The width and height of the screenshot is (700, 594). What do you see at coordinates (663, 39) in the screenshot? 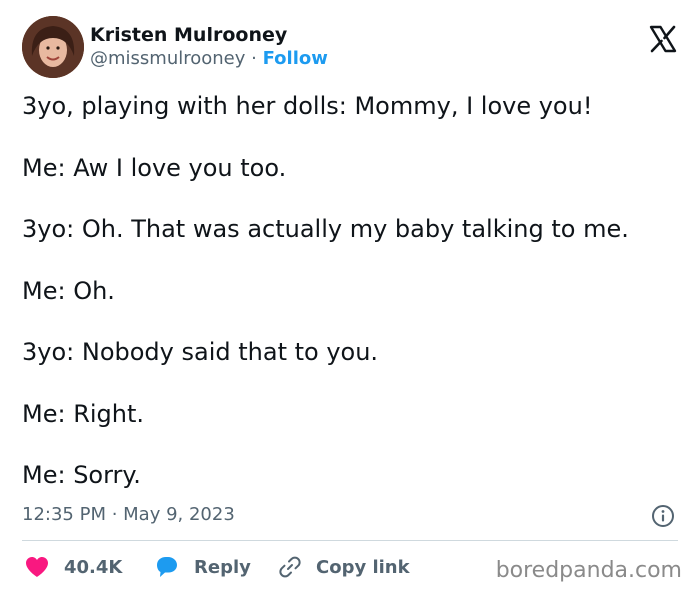
I see `x-logo-icon` at bounding box center [663, 39].